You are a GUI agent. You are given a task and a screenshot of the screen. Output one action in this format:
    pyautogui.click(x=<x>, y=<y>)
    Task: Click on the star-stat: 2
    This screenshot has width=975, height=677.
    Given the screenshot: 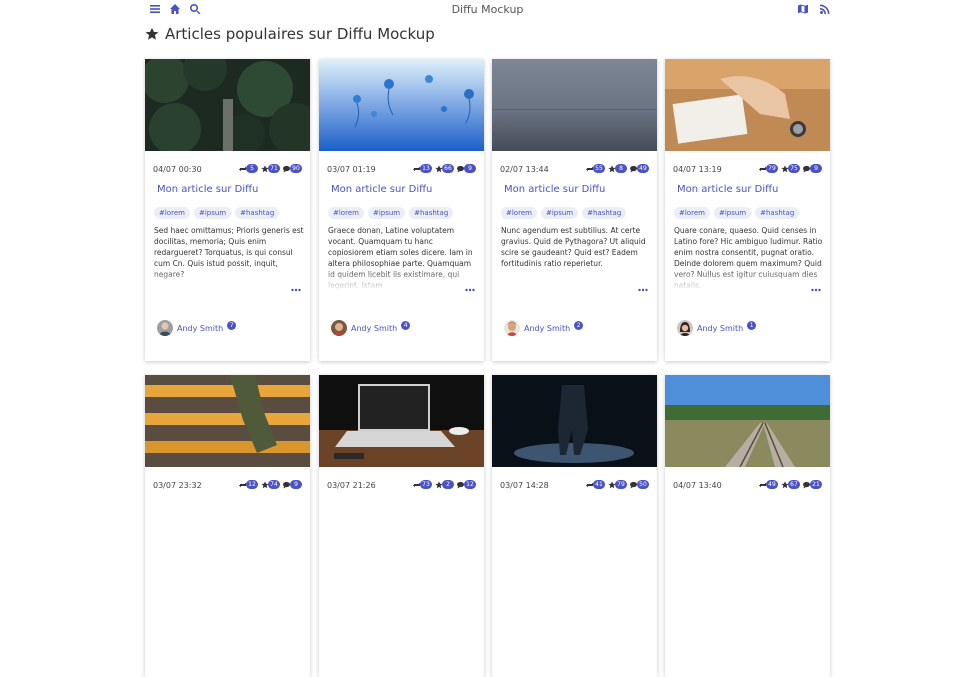 What is the action you would take?
    pyautogui.click(x=444, y=482)
    